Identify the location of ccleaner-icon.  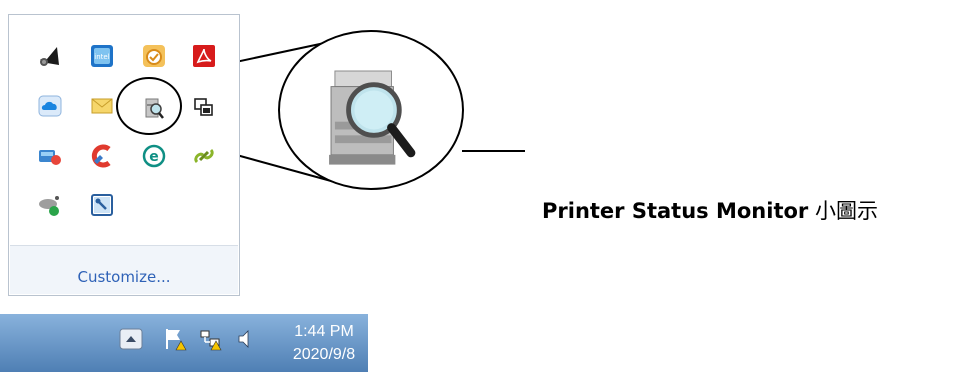
(102, 156).